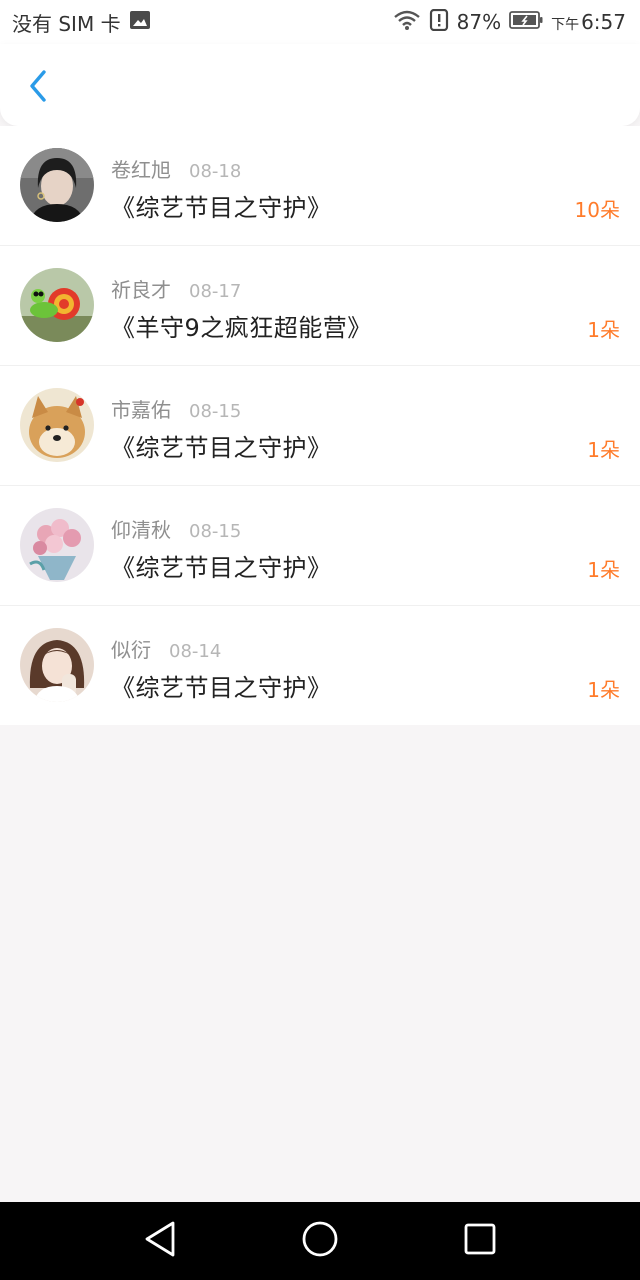 This screenshot has height=1280, width=640. I want to click on back-triangle-icon, so click(160, 1241).